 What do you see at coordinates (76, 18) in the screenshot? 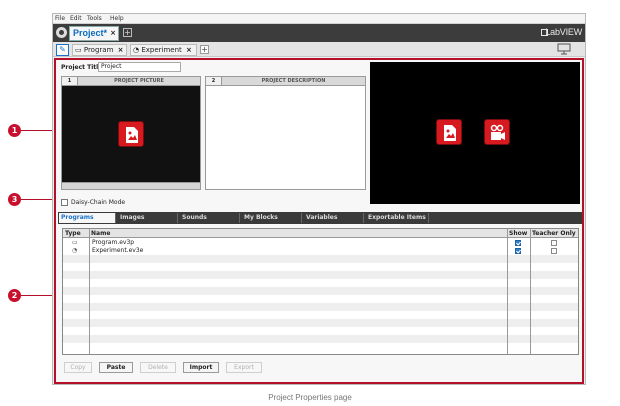
I see `menu-edit: Edit` at bounding box center [76, 18].